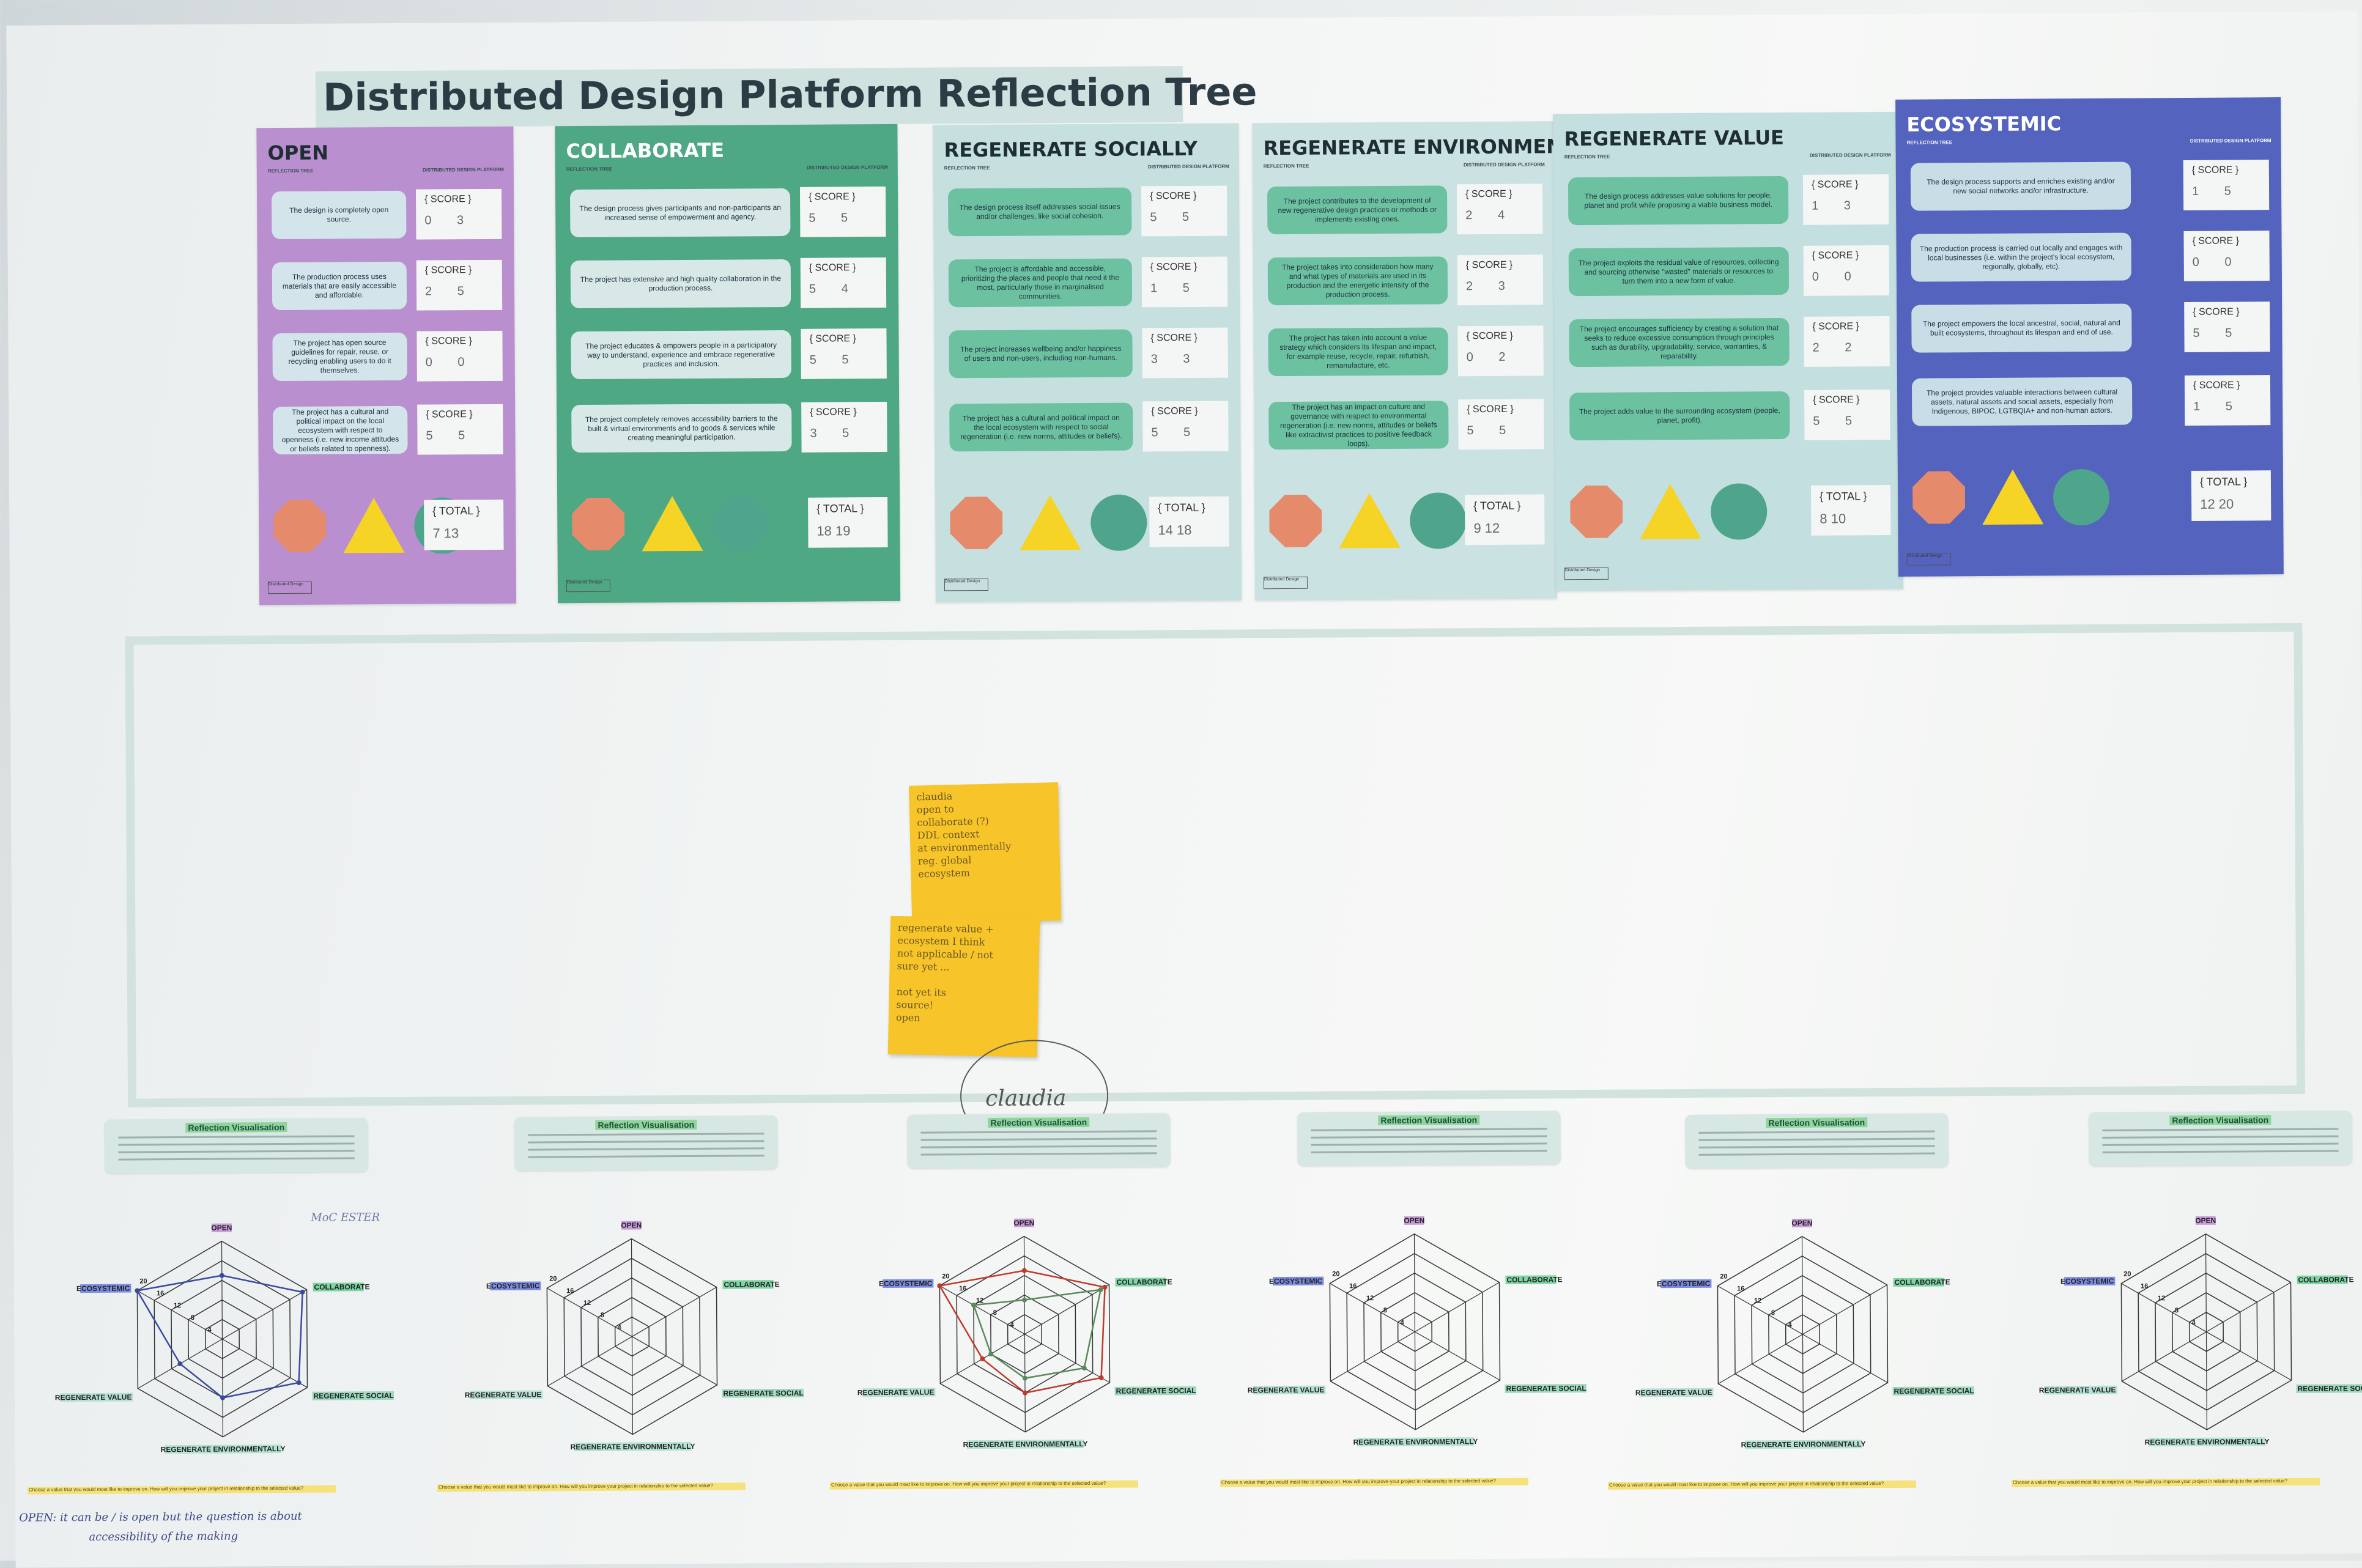 The image size is (2362, 1568). What do you see at coordinates (1295, 521) in the screenshot?
I see `individual-octagon` at bounding box center [1295, 521].